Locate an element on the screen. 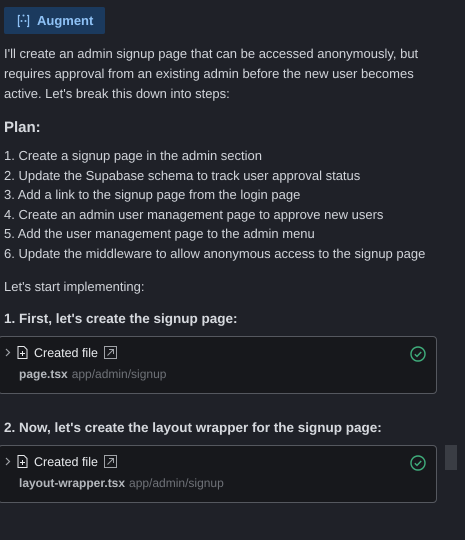 The height and width of the screenshot is (540, 465). file-card: Created file page.tsx app/admin/signup is located at coordinates (218, 365).